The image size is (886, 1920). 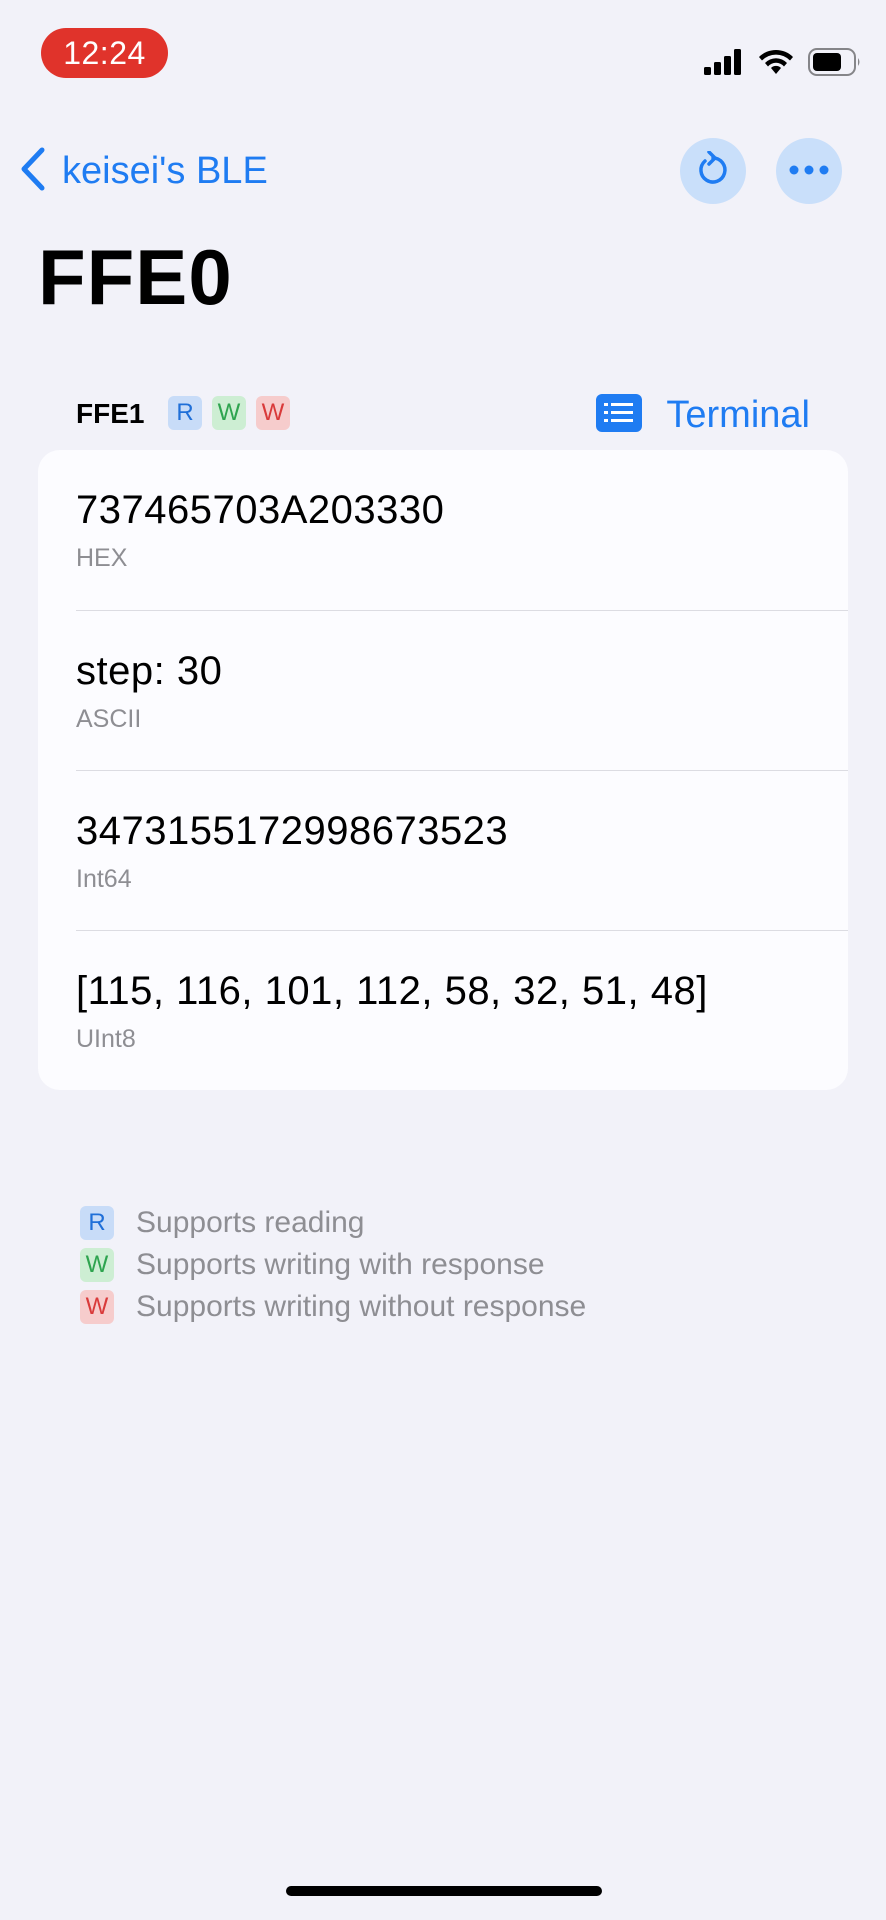 I want to click on value-format-label: ASCII, so click(x=109, y=719).